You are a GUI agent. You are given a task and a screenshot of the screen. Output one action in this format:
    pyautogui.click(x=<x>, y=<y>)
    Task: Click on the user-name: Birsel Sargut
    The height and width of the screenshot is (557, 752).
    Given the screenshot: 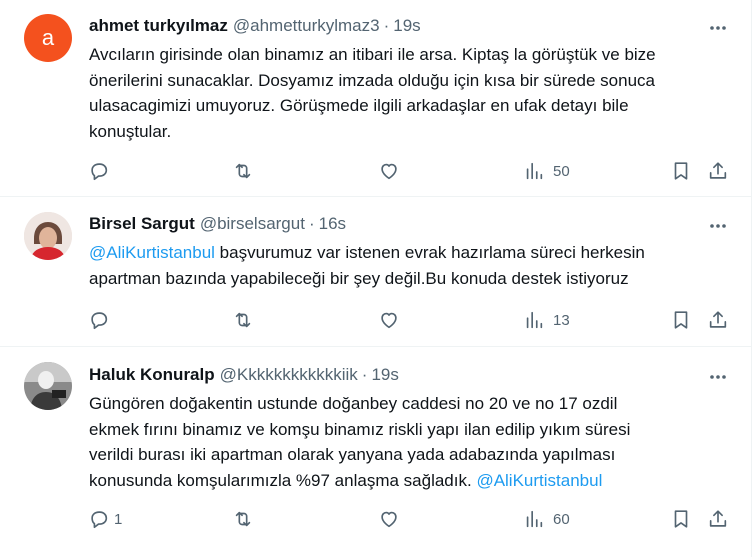 What is the action you would take?
    pyautogui.click(x=142, y=224)
    